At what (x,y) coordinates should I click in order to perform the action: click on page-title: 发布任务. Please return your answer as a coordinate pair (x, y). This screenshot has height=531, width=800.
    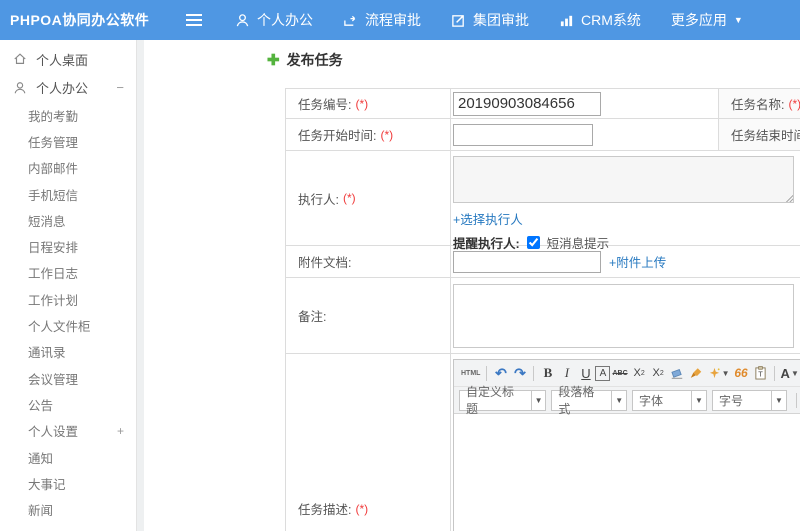
    Looking at the image, I should click on (314, 60).